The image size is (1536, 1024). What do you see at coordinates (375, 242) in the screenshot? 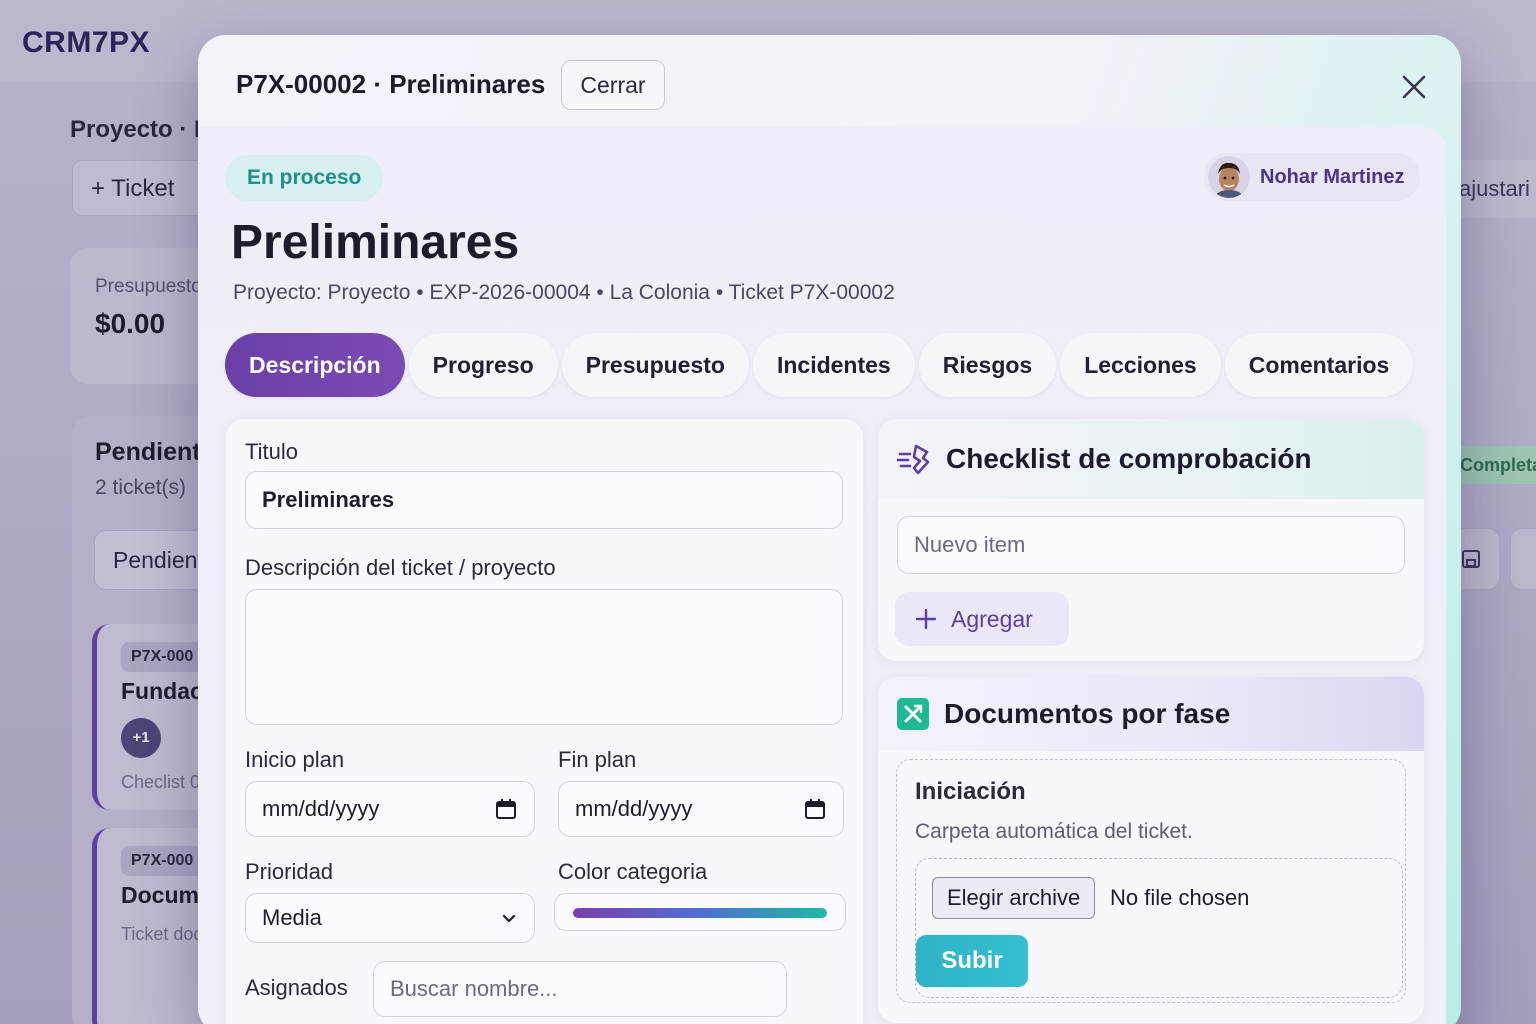
I see `page-title: Preliminares` at bounding box center [375, 242].